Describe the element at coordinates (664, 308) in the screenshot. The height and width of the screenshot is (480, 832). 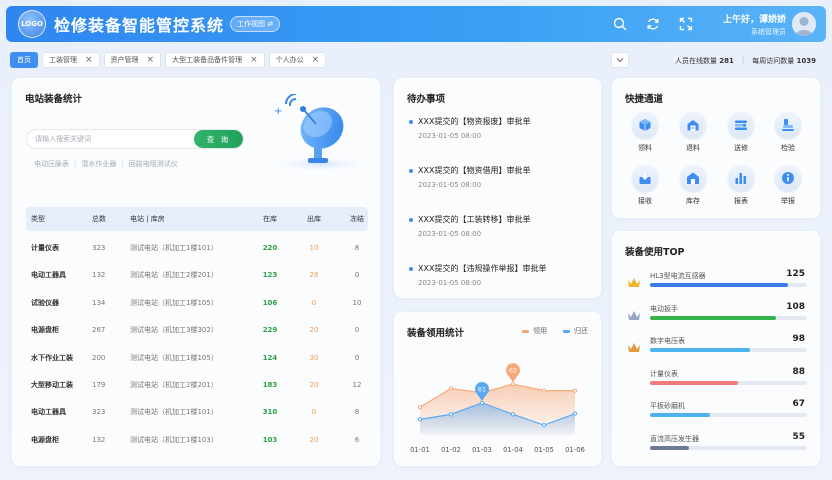
I see `top-item-name: 电动扳手` at that location.